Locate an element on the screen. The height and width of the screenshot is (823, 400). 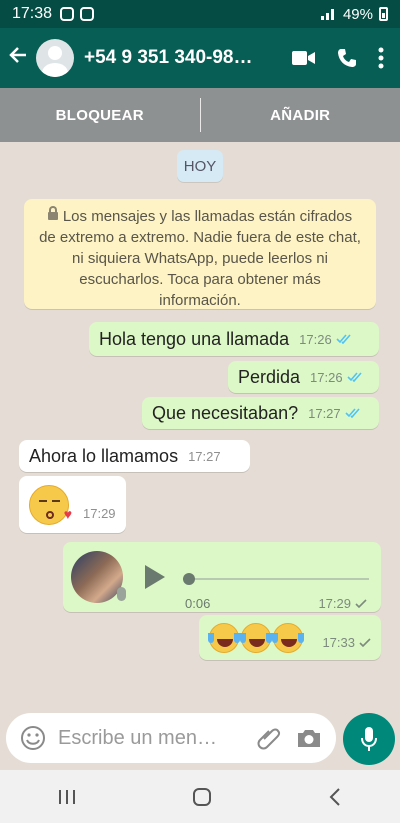
contact-avatar is located at coordinates (55, 58).